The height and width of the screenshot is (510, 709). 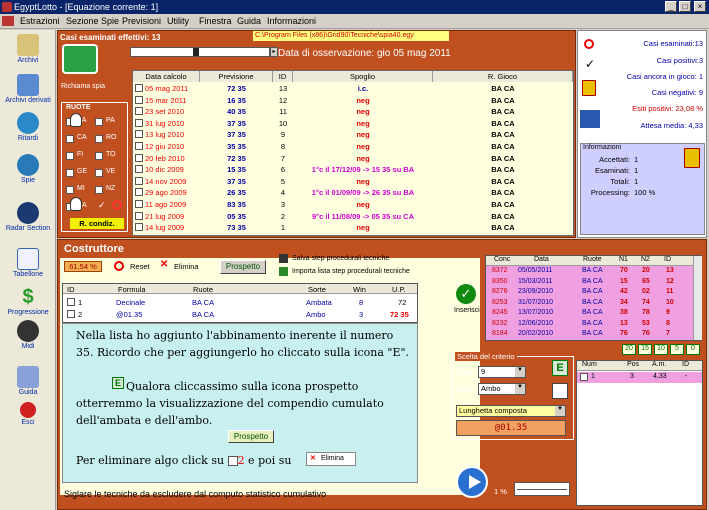 I want to click on conc-row: 8372 05/05/2011 BA CA 70 20 13, so click(x=589, y=272).